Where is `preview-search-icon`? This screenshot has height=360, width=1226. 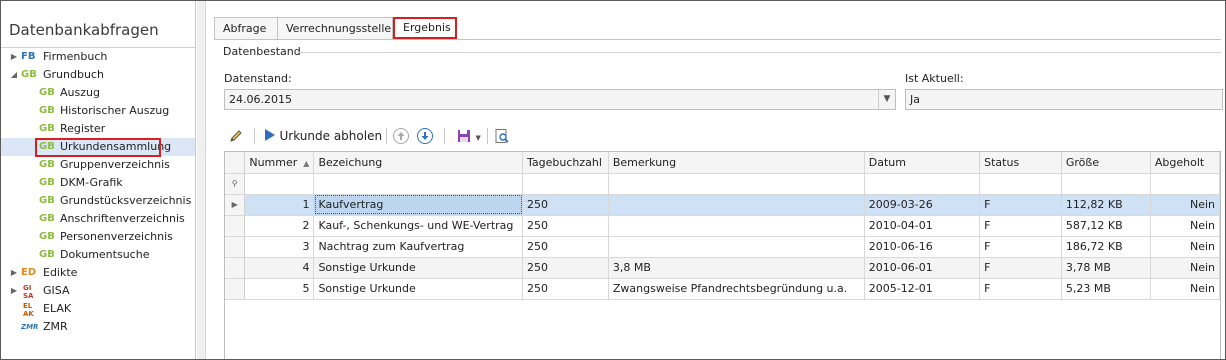
preview-search-icon is located at coordinates (502, 136).